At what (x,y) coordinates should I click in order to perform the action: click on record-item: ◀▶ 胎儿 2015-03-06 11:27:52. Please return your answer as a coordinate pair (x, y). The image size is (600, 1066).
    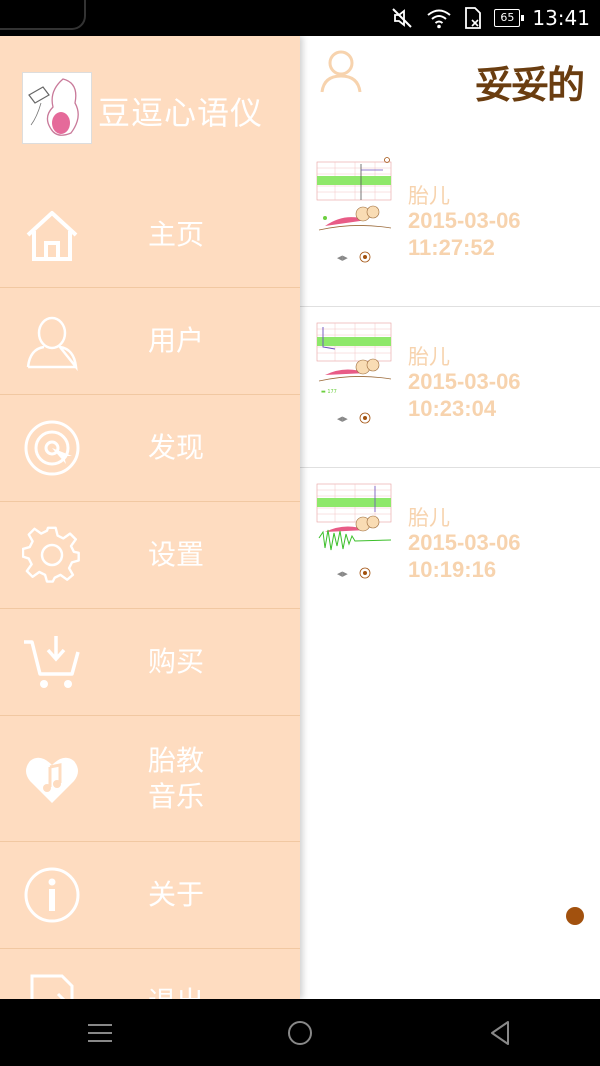
    Looking at the image, I should click on (450, 226).